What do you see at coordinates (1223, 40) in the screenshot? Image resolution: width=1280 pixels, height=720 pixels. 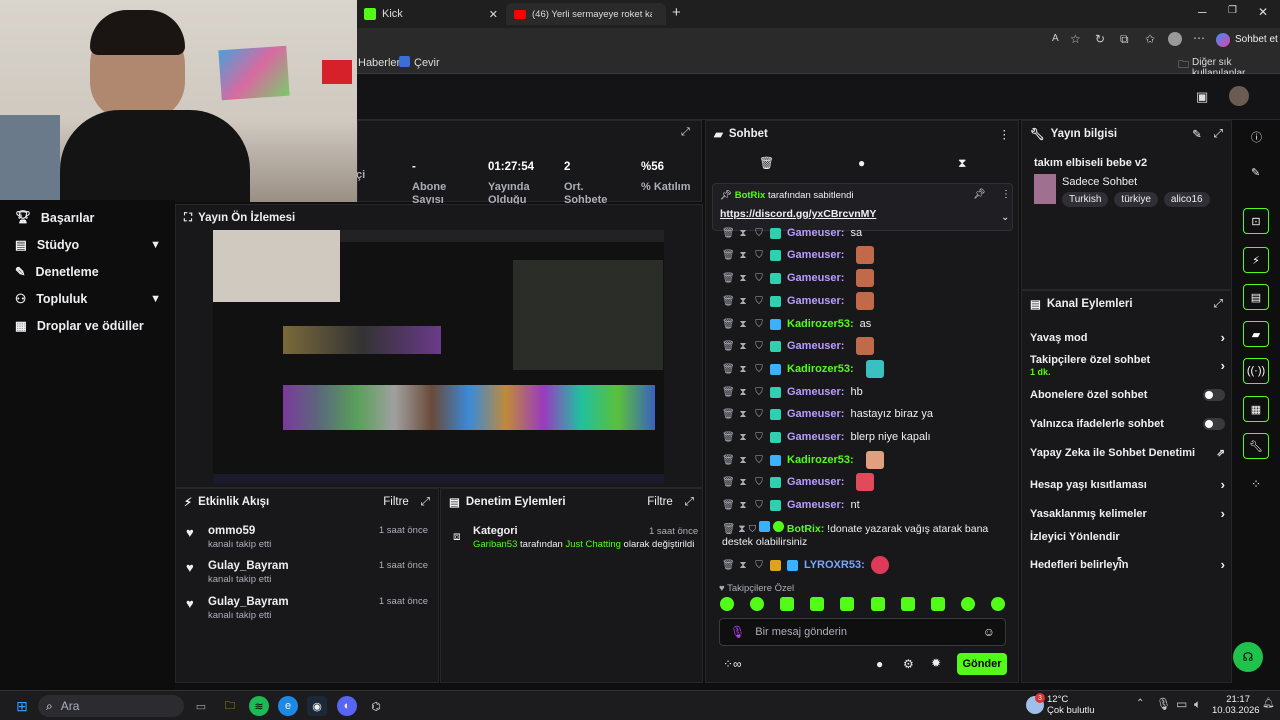 I see `copilot-icon` at bounding box center [1223, 40].